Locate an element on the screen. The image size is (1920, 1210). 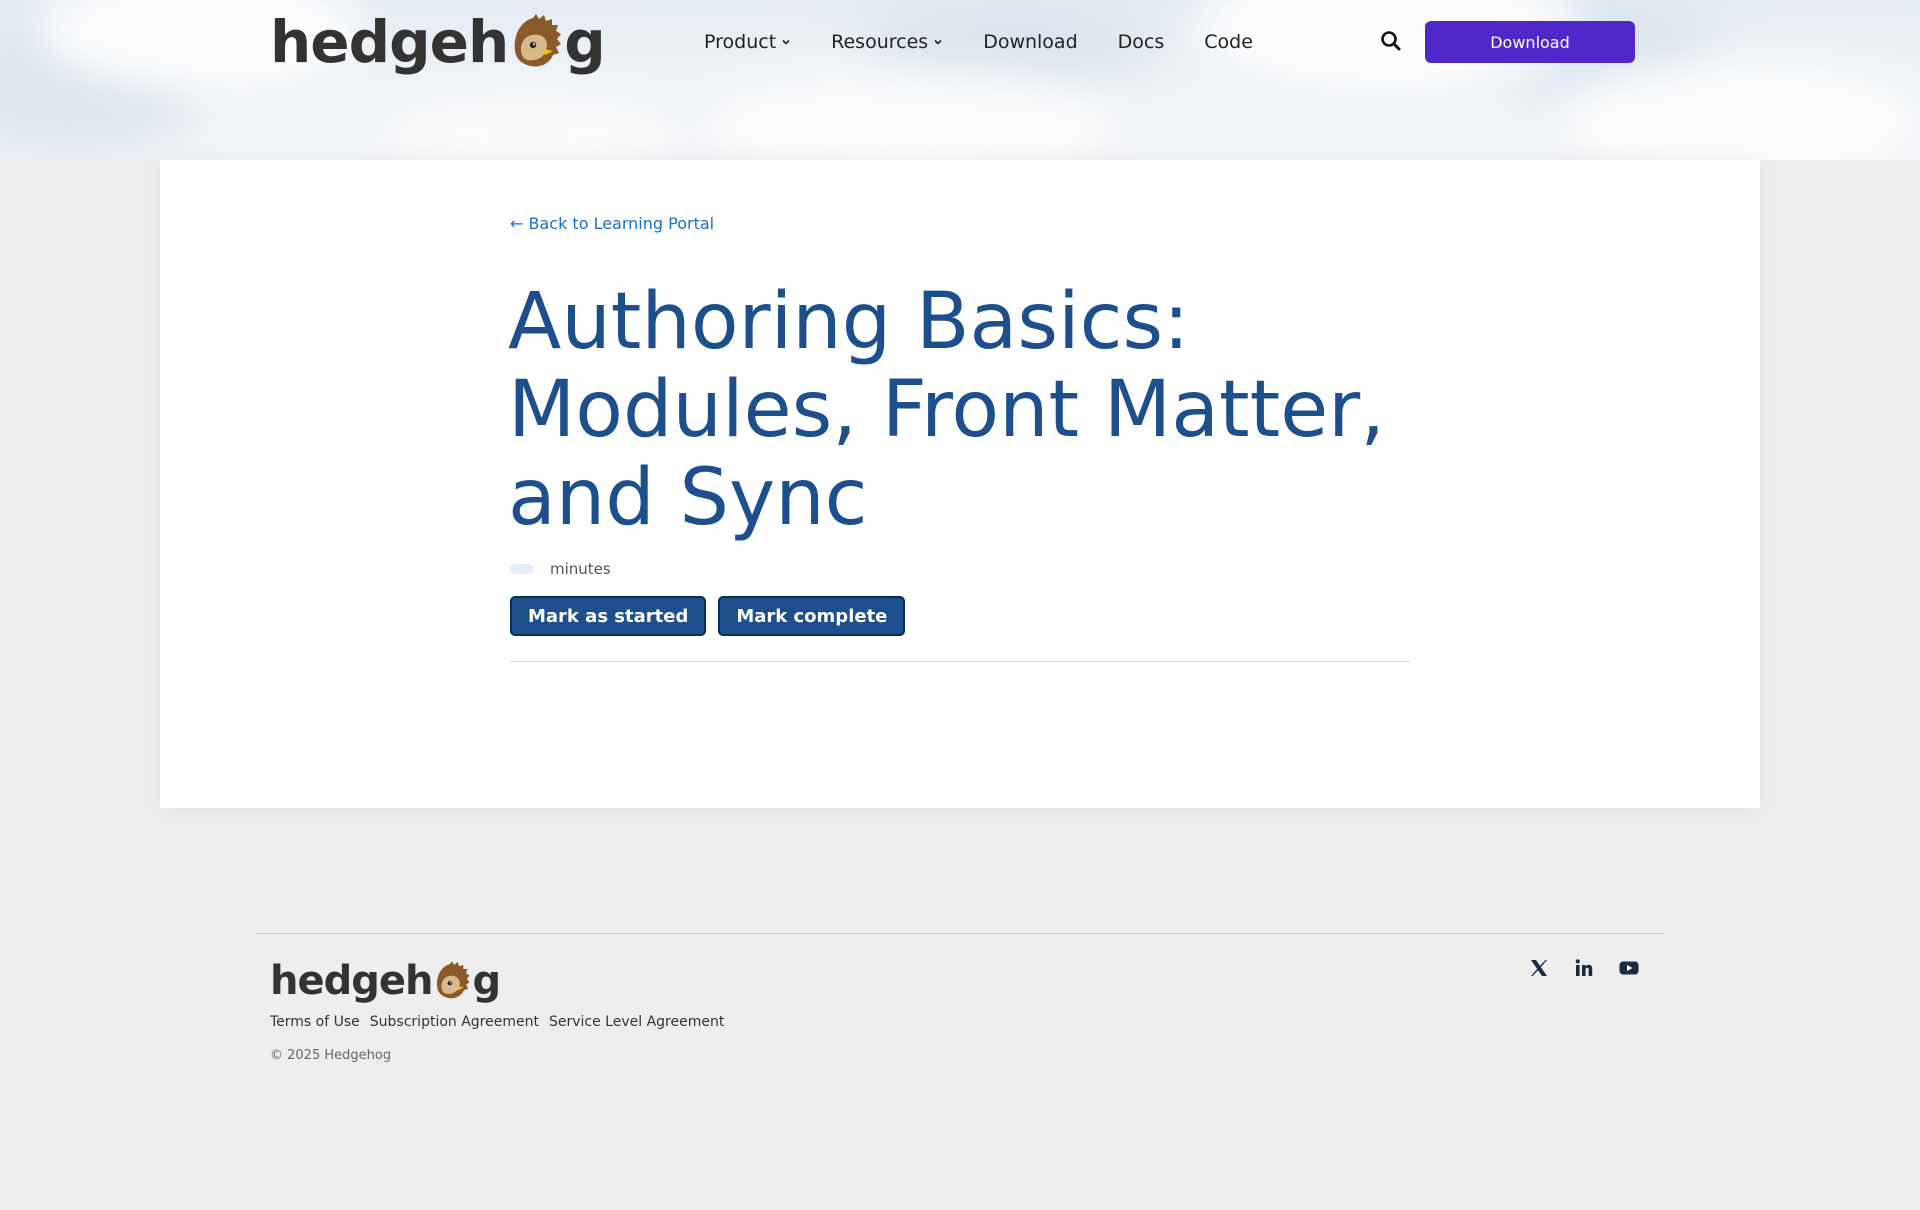
nav-item-label: Download is located at coordinates (1030, 42).